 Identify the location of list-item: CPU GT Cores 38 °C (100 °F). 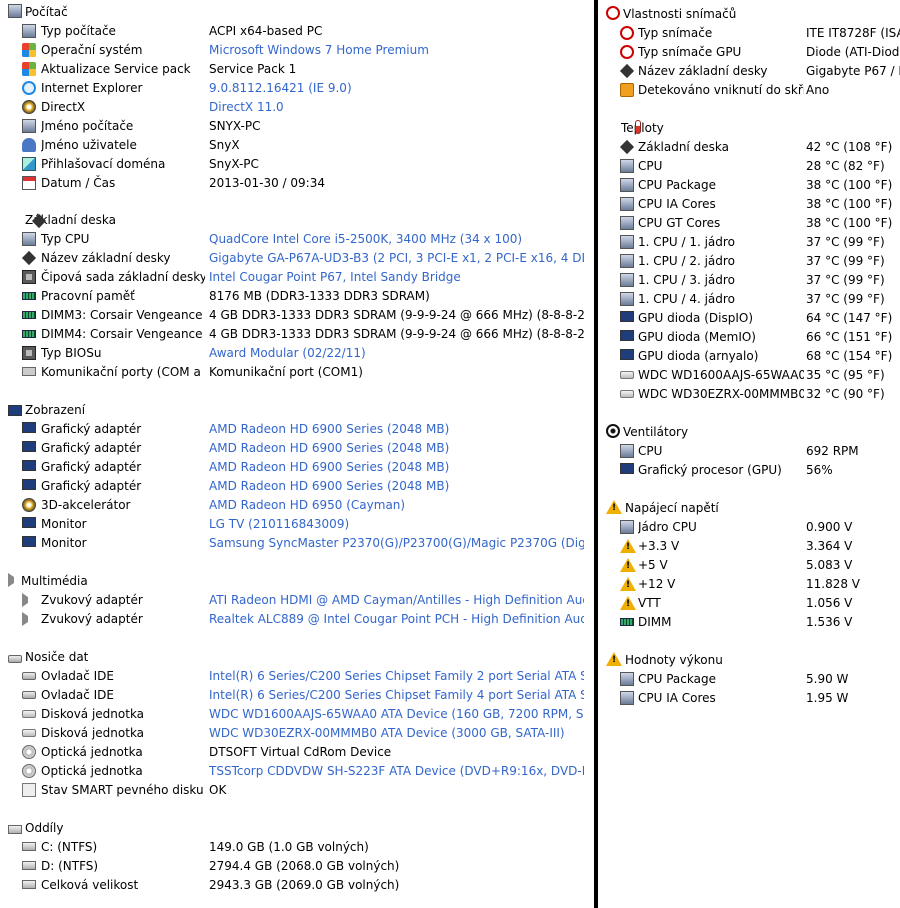
(749, 223).